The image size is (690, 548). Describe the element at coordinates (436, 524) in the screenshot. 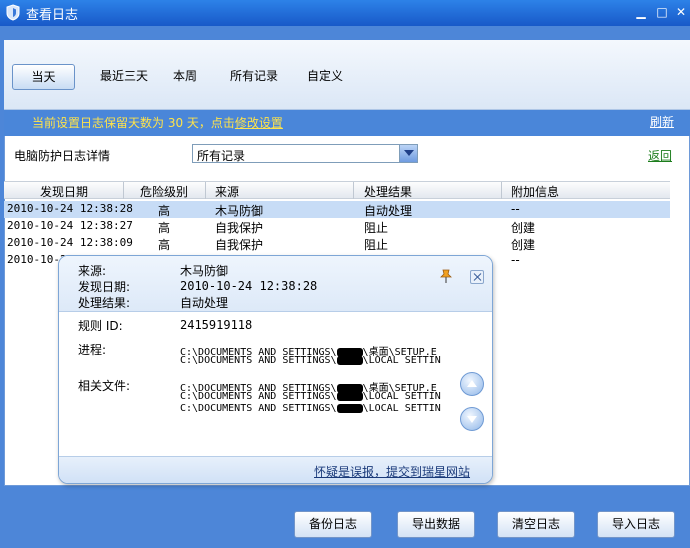

I see `export-data-button: 导出数据` at that location.